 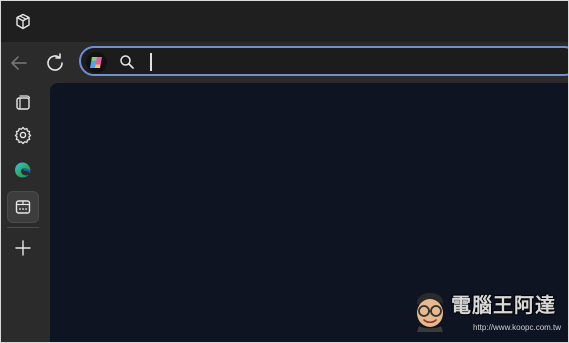 What do you see at coordinates (430, 312) in the screenshot?
I see `mascot-icon` at bounding box center [430, 312].